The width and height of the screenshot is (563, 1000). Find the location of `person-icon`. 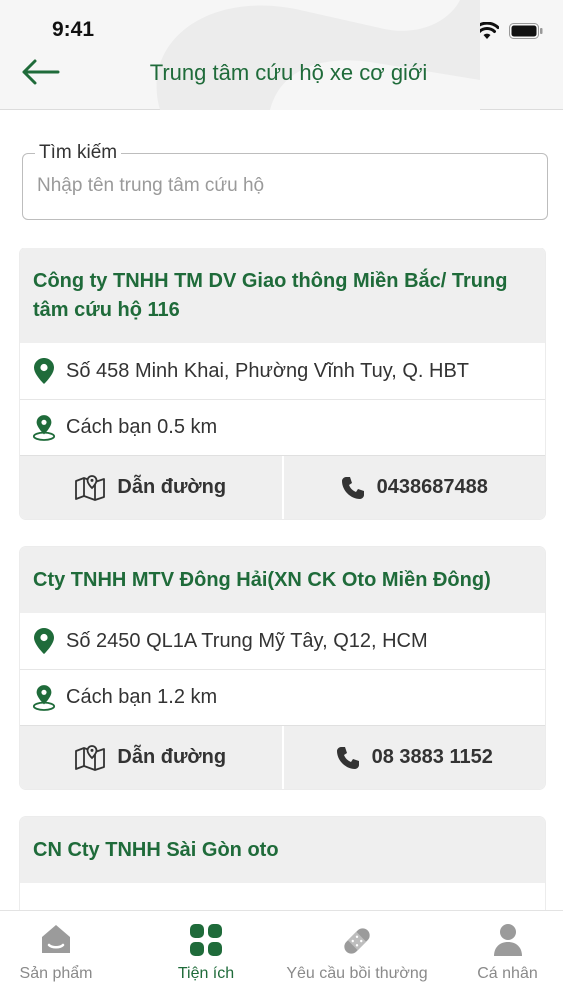

person-icon is located at coordinates (508, 942).